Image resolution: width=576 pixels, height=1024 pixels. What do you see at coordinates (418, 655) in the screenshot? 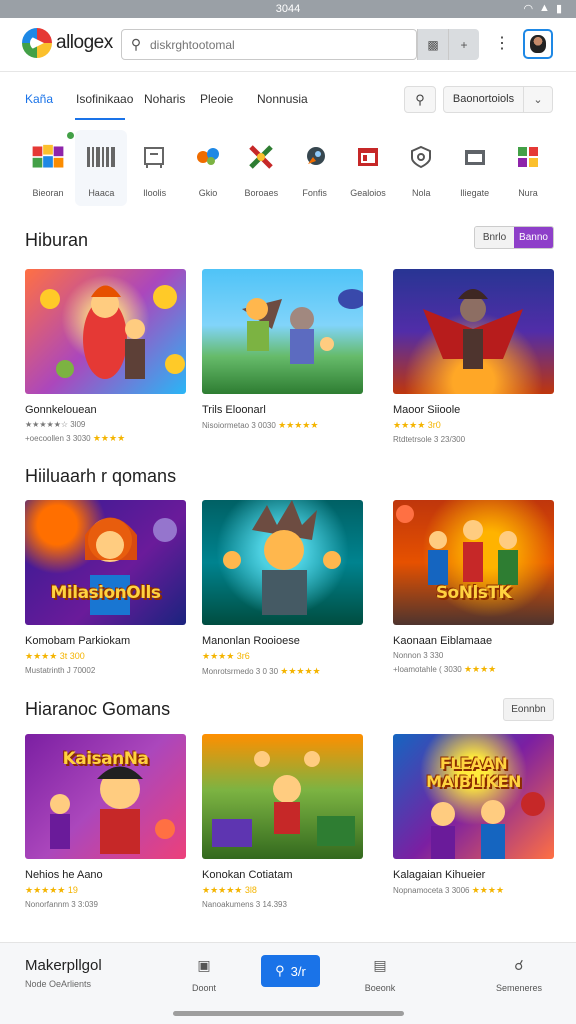
I see `game-meta-text: Nonnon 3 330` at bounding box center [418, 655].